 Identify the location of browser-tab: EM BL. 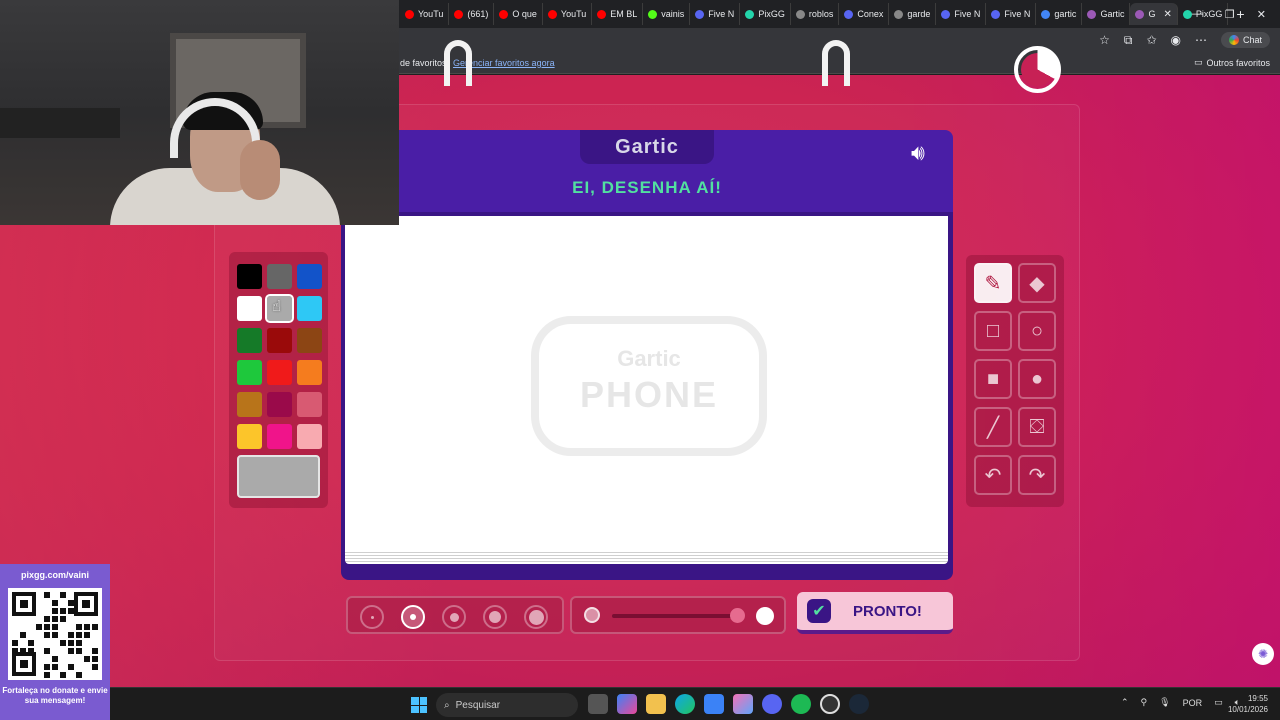
(618, 14).